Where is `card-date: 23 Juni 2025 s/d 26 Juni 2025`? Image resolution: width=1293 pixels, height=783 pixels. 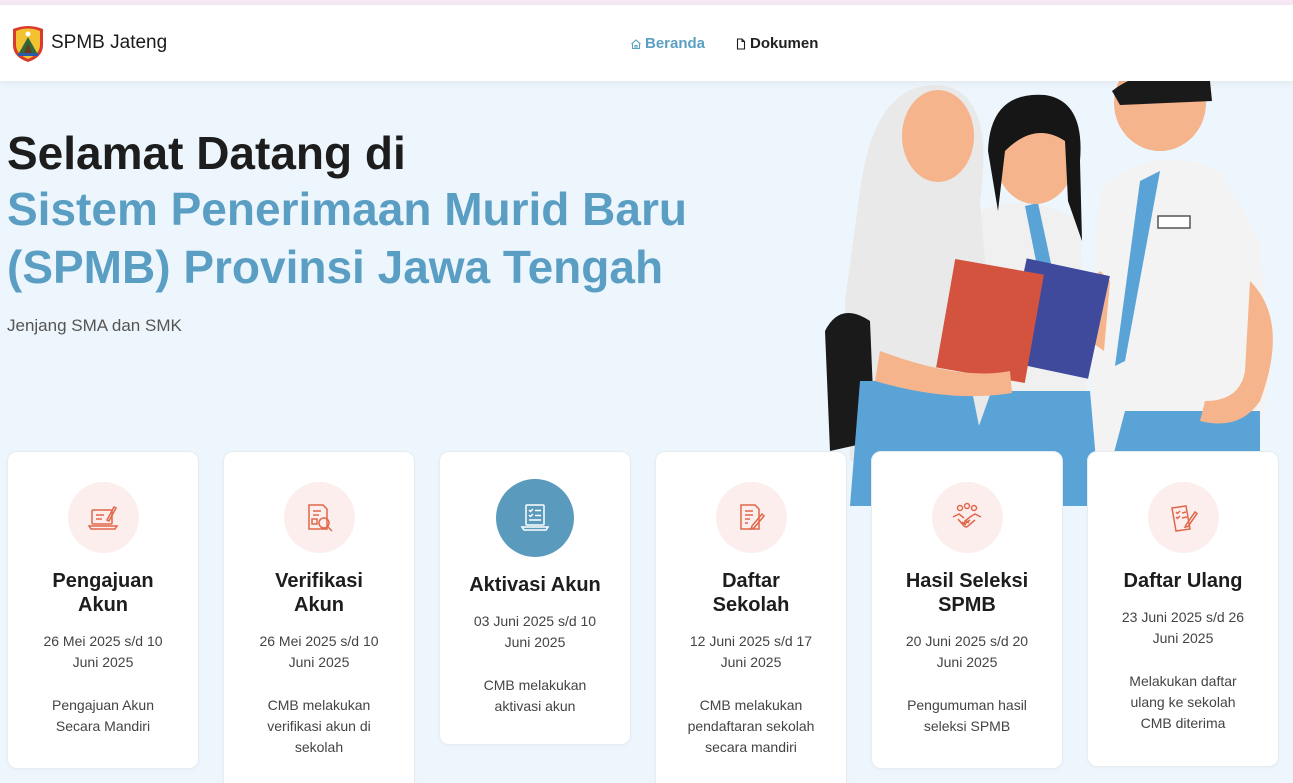 card-date: 23 Juni 2025 s/d 26 Juni 2025 is located at coordinates (1183, 627).